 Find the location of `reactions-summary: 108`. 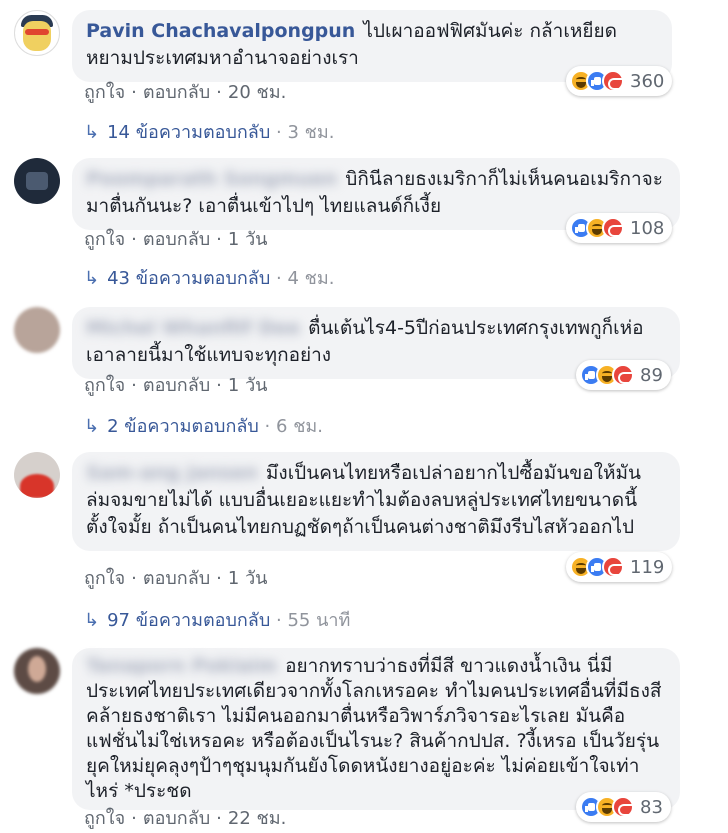

reactions-summary: 108 is located at coordinates (619, 228).